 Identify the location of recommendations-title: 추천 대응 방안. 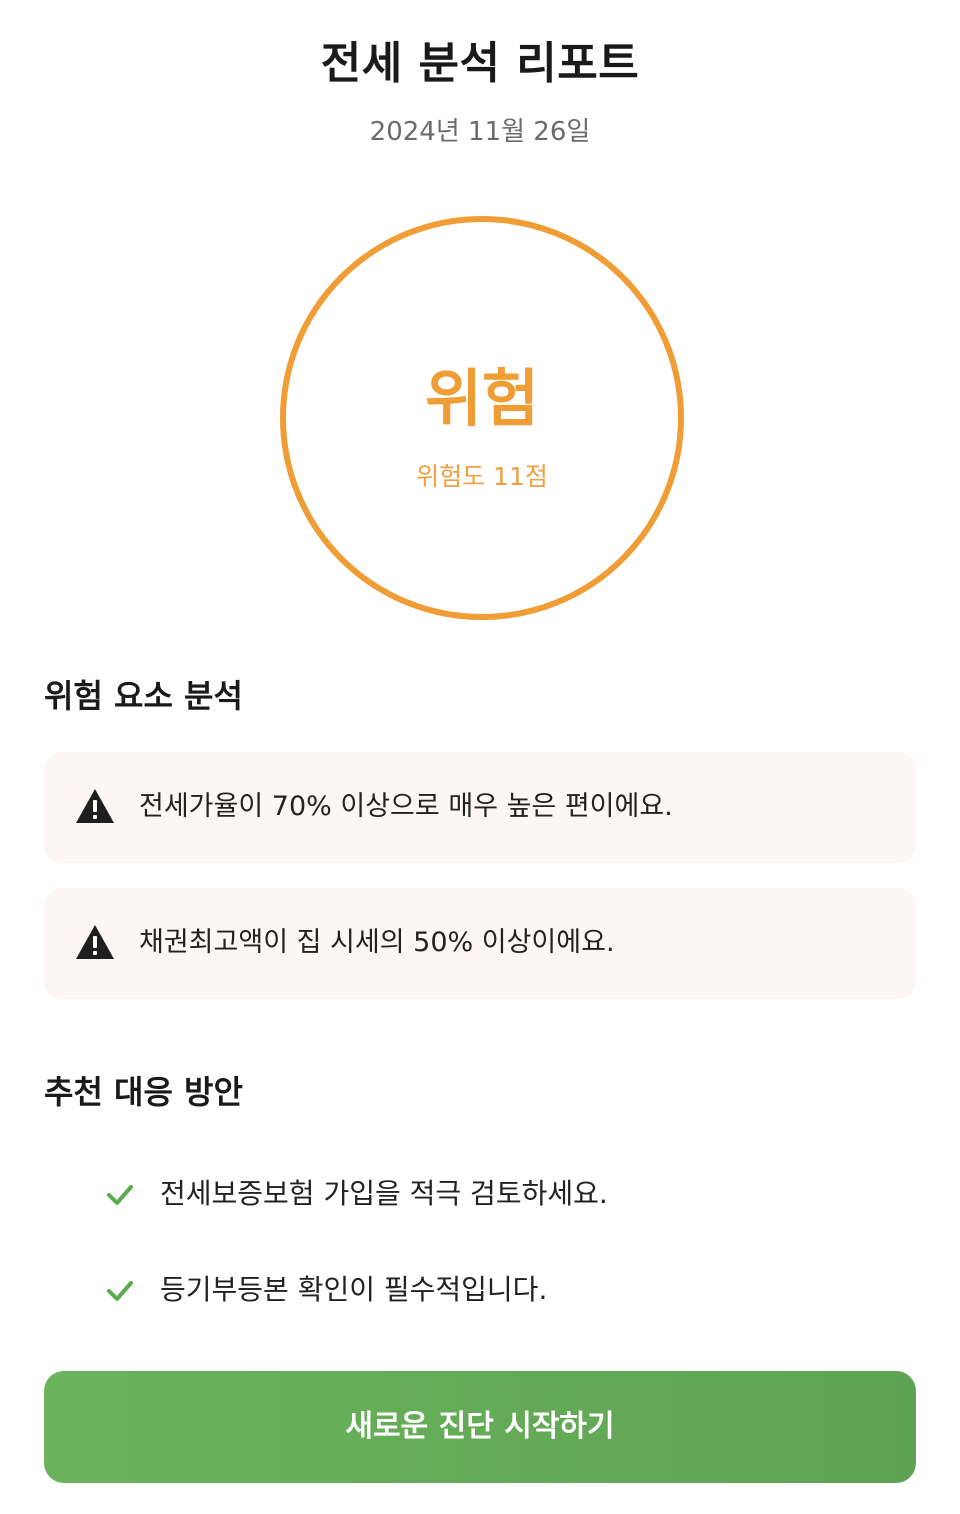
(143, 1092).